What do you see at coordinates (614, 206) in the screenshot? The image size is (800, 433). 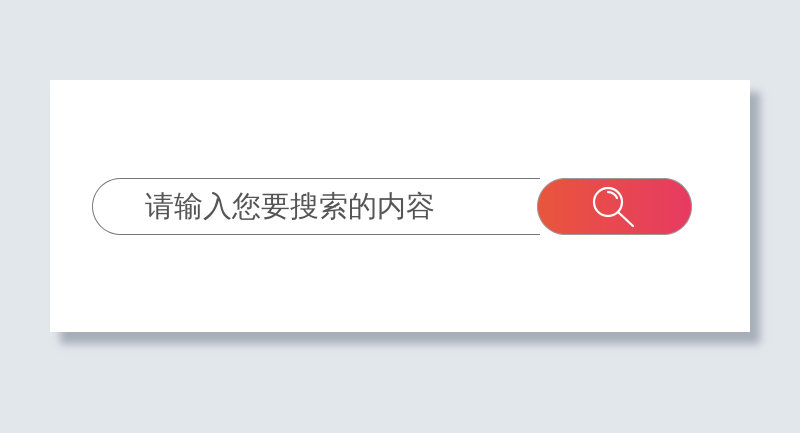 I see `search-button` at bounding box center [614, 206].